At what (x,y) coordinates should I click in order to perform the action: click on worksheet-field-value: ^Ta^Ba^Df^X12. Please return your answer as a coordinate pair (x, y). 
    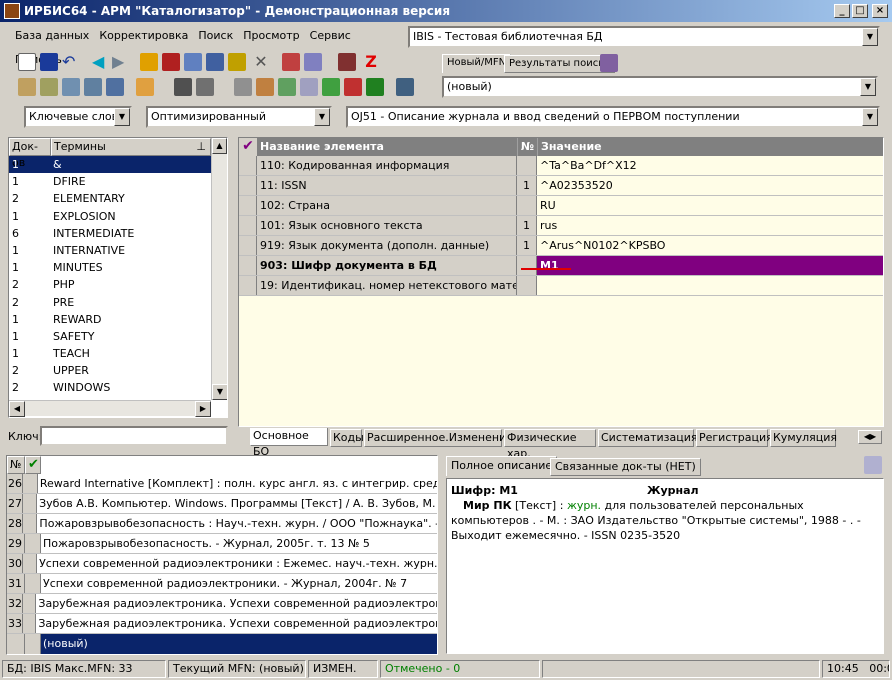
    Looking at the image, I should click on (710, 165).